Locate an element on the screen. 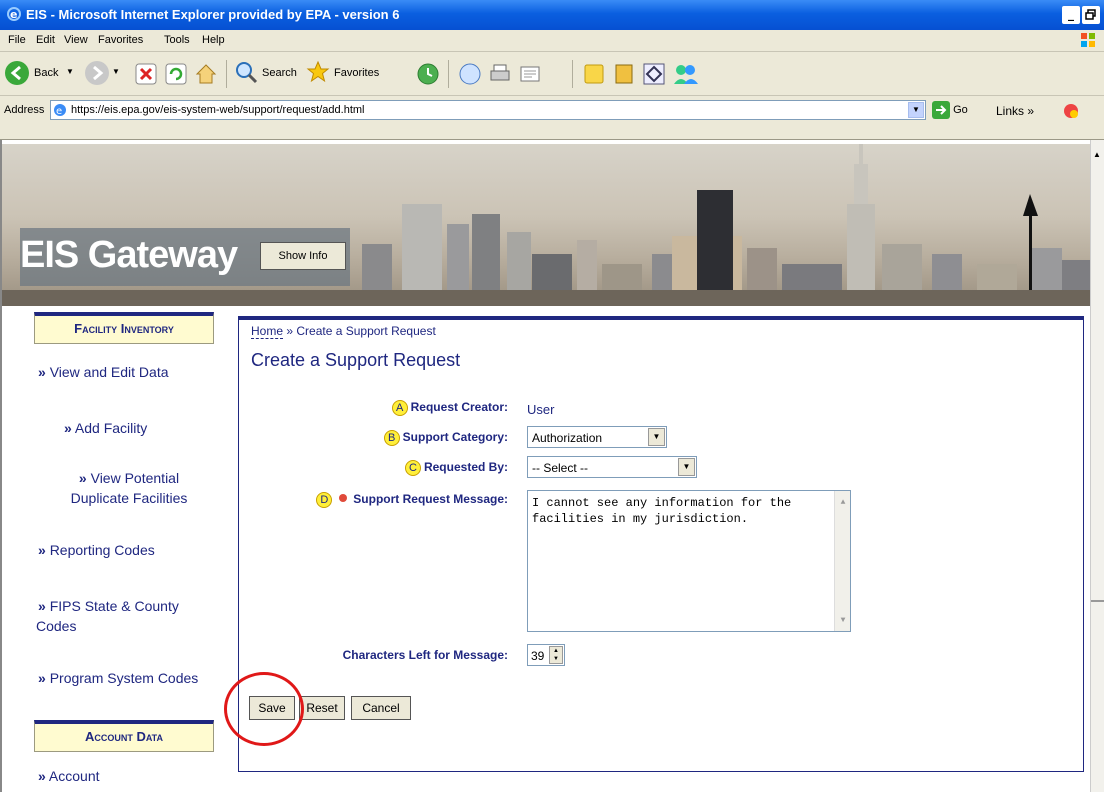  marker-b: B is located at coordinates (391, 438).